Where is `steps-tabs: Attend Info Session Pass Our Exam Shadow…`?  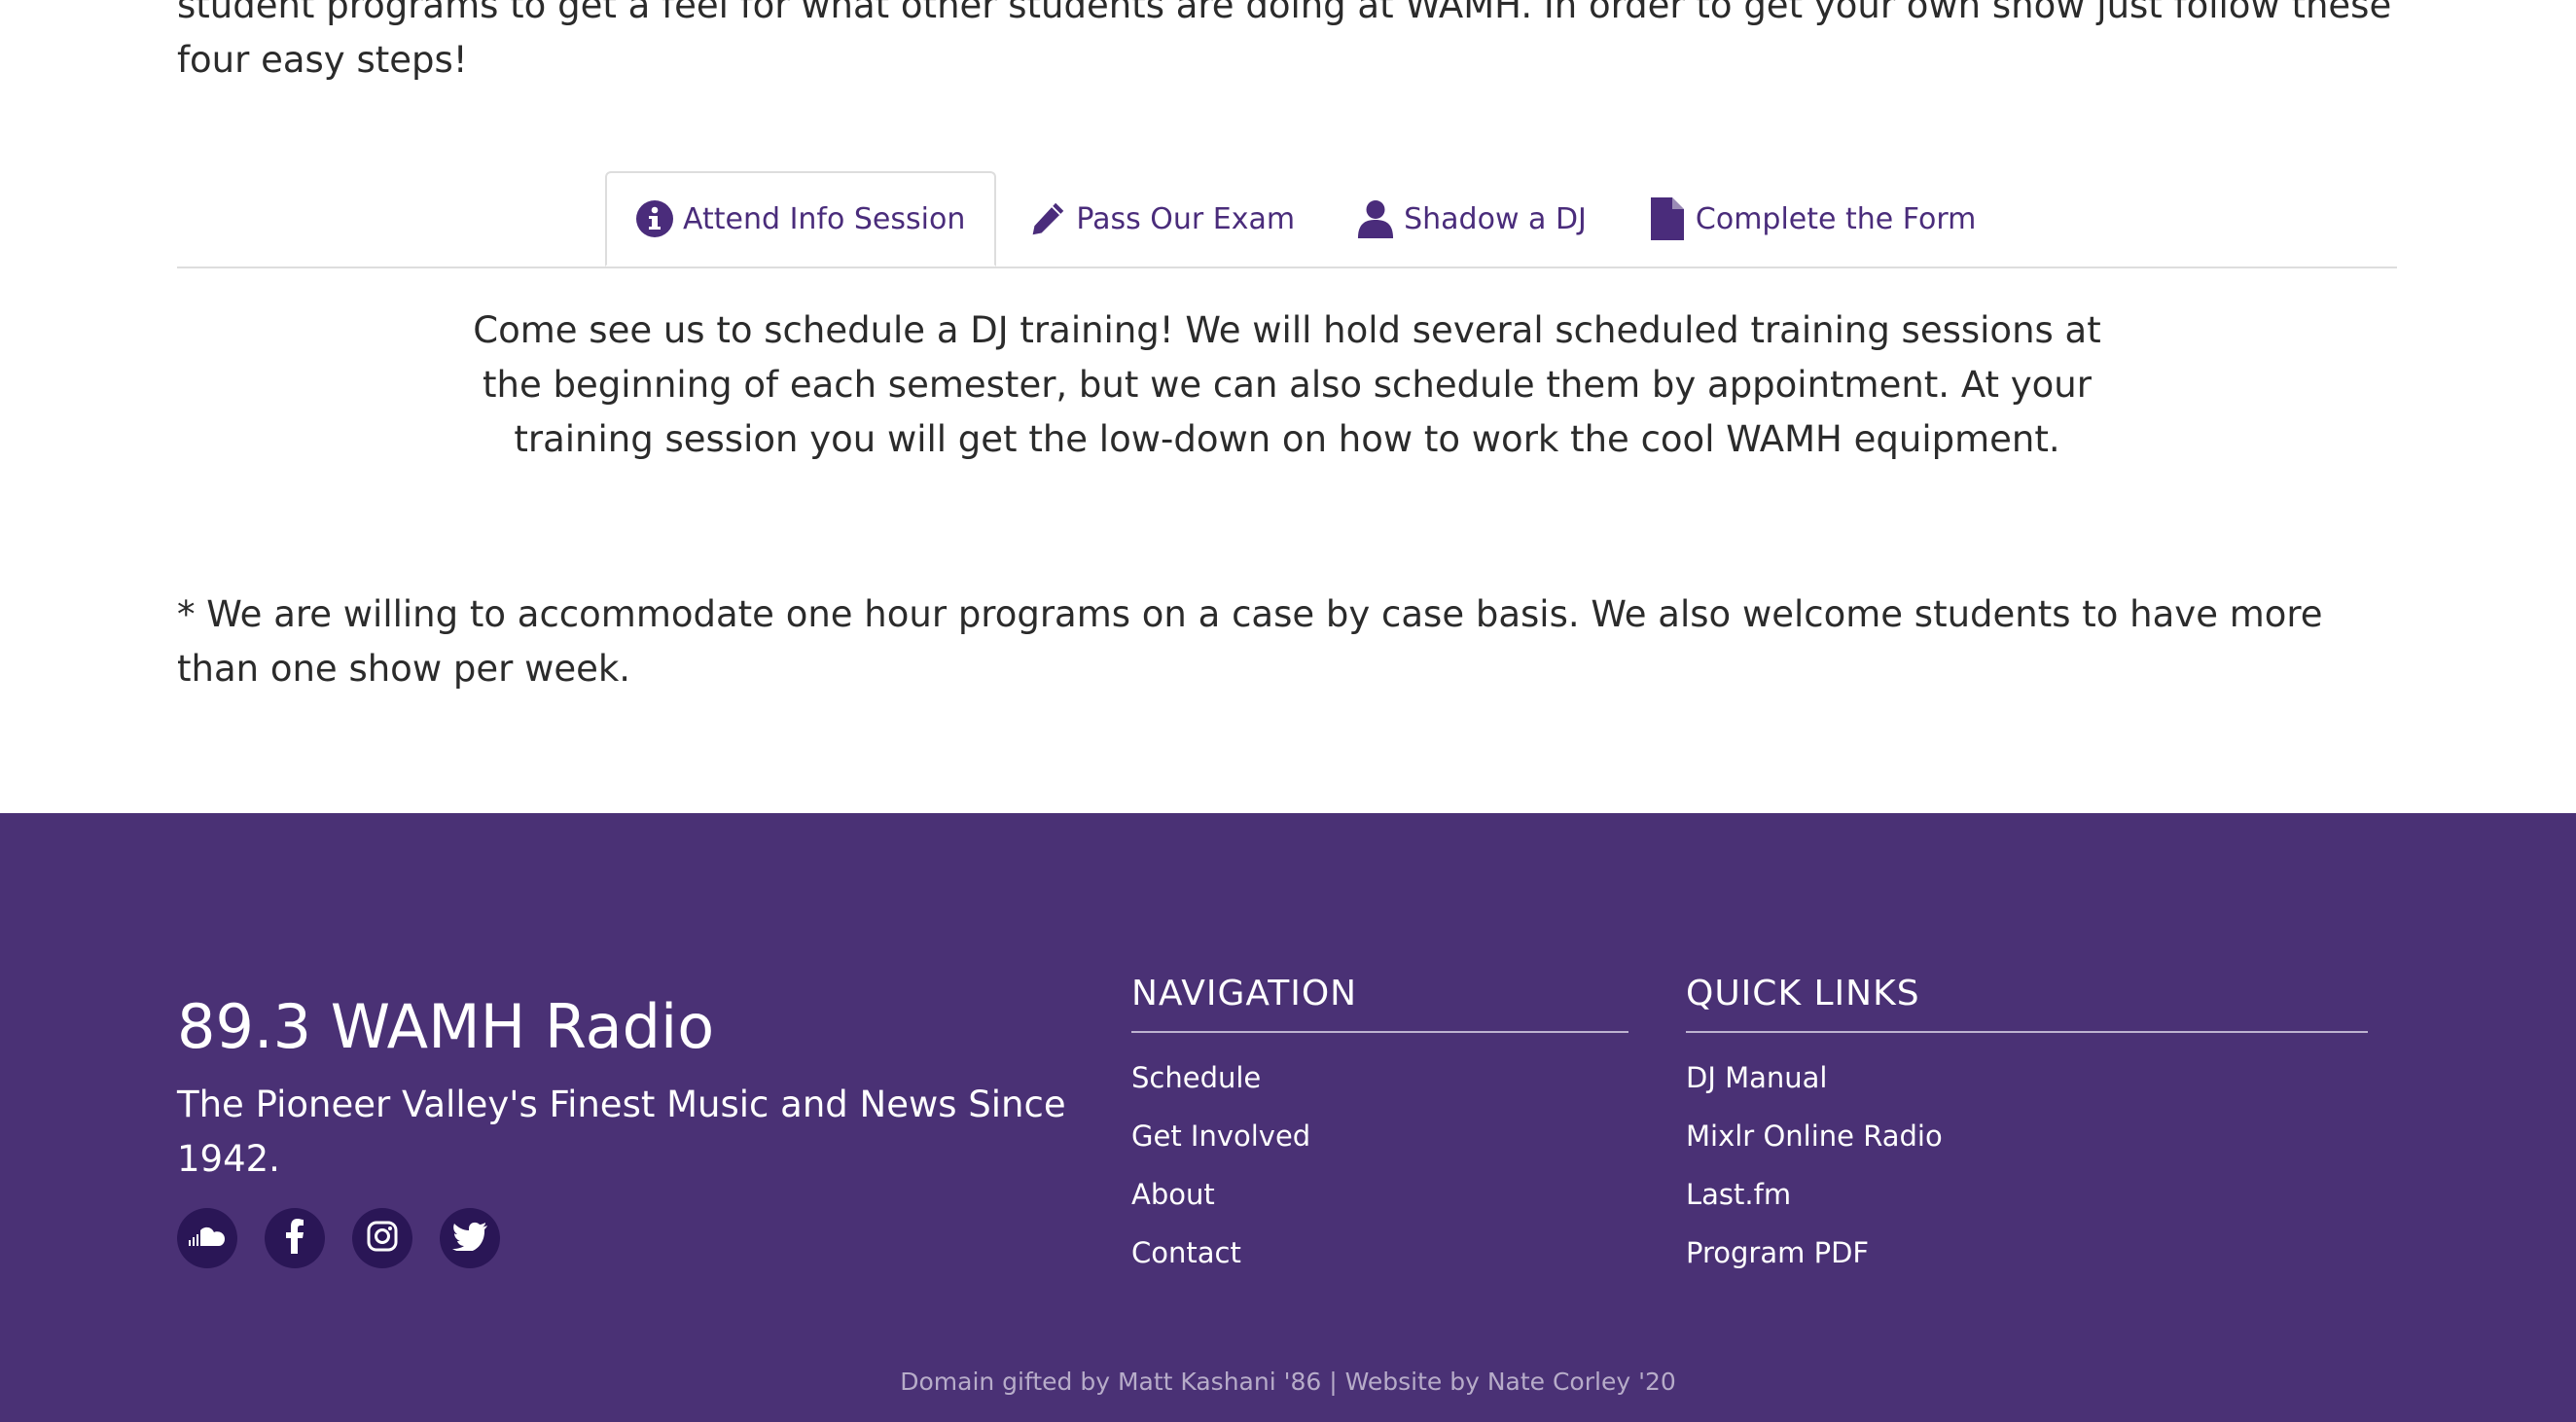 steps-tabs: Attend Info Session Pass Our Exam Shadow… is located at coordinates (1307, 219).